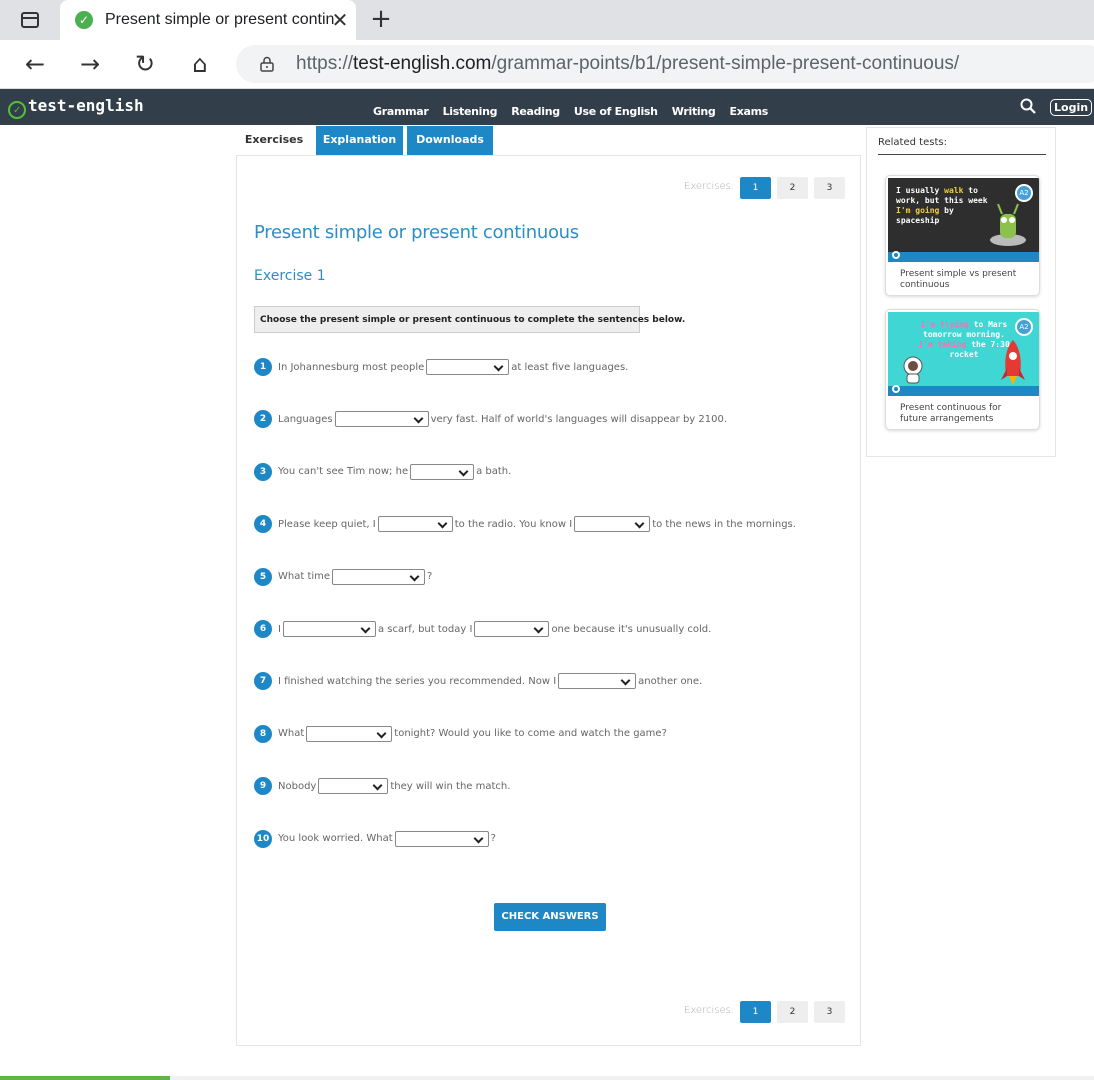  What do you see at coordinates (450, 786) in the screenshot?
I see `question-text: they will win the match.` at bounding box center [450, 786].